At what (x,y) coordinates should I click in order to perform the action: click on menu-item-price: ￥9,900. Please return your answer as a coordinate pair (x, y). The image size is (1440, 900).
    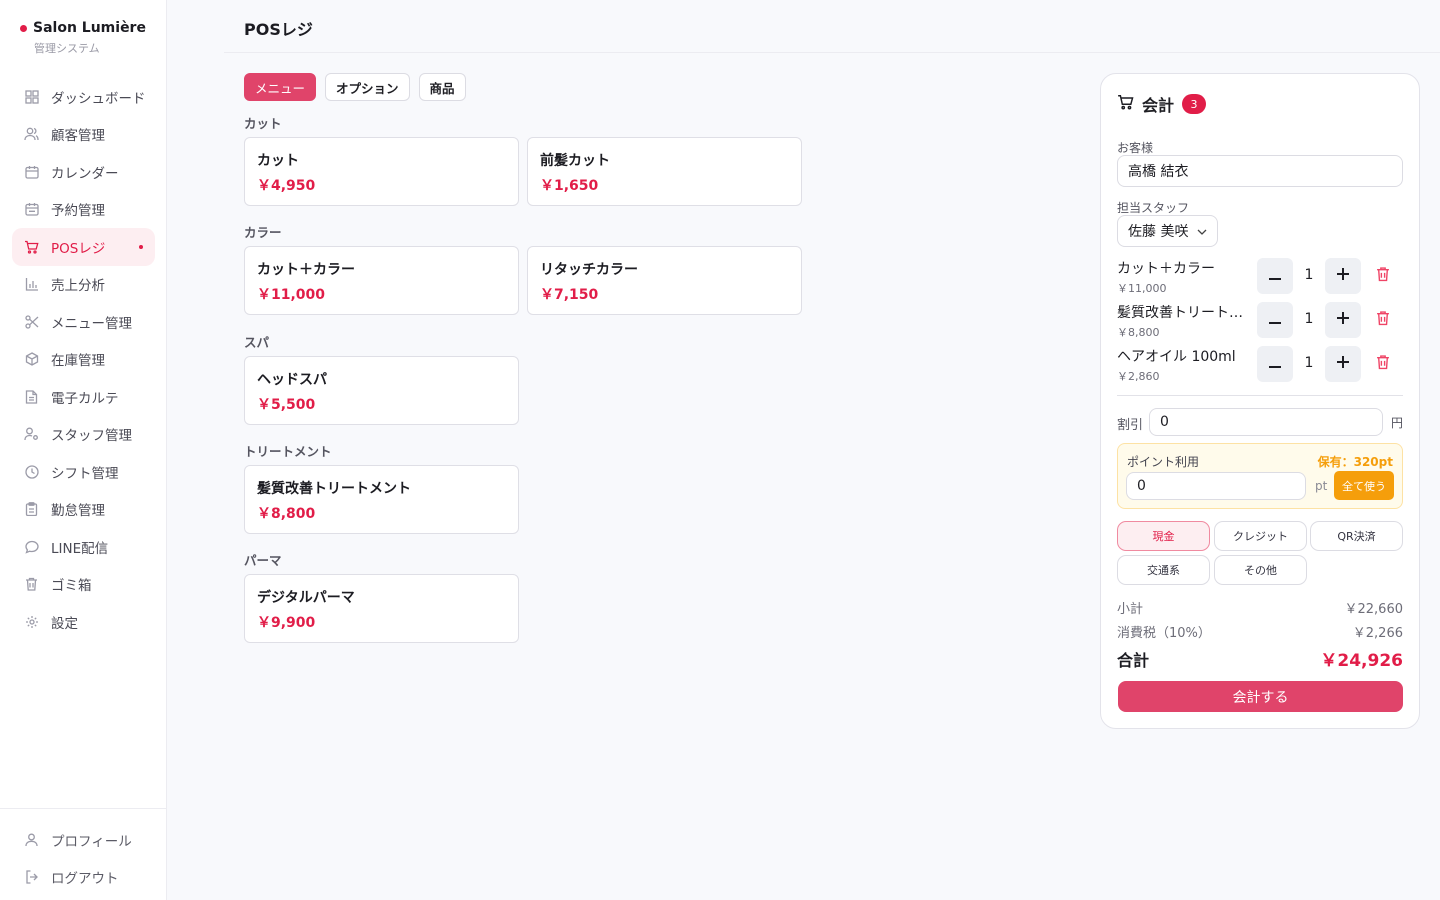
    Looking at the image, I should click on (286, 623).